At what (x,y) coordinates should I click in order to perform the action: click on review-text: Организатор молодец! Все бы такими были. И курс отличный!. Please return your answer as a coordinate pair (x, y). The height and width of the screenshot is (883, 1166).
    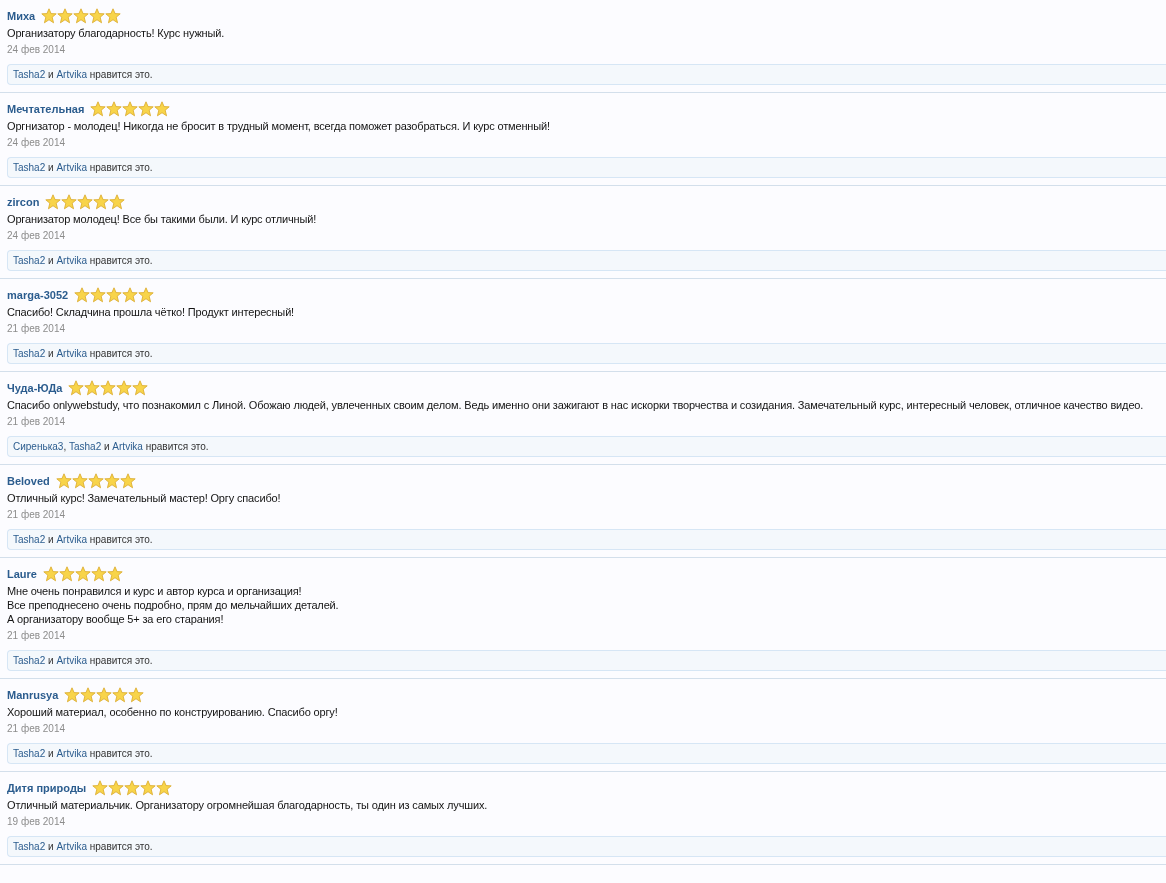
    Looking at the image, I should click on (162, 219).